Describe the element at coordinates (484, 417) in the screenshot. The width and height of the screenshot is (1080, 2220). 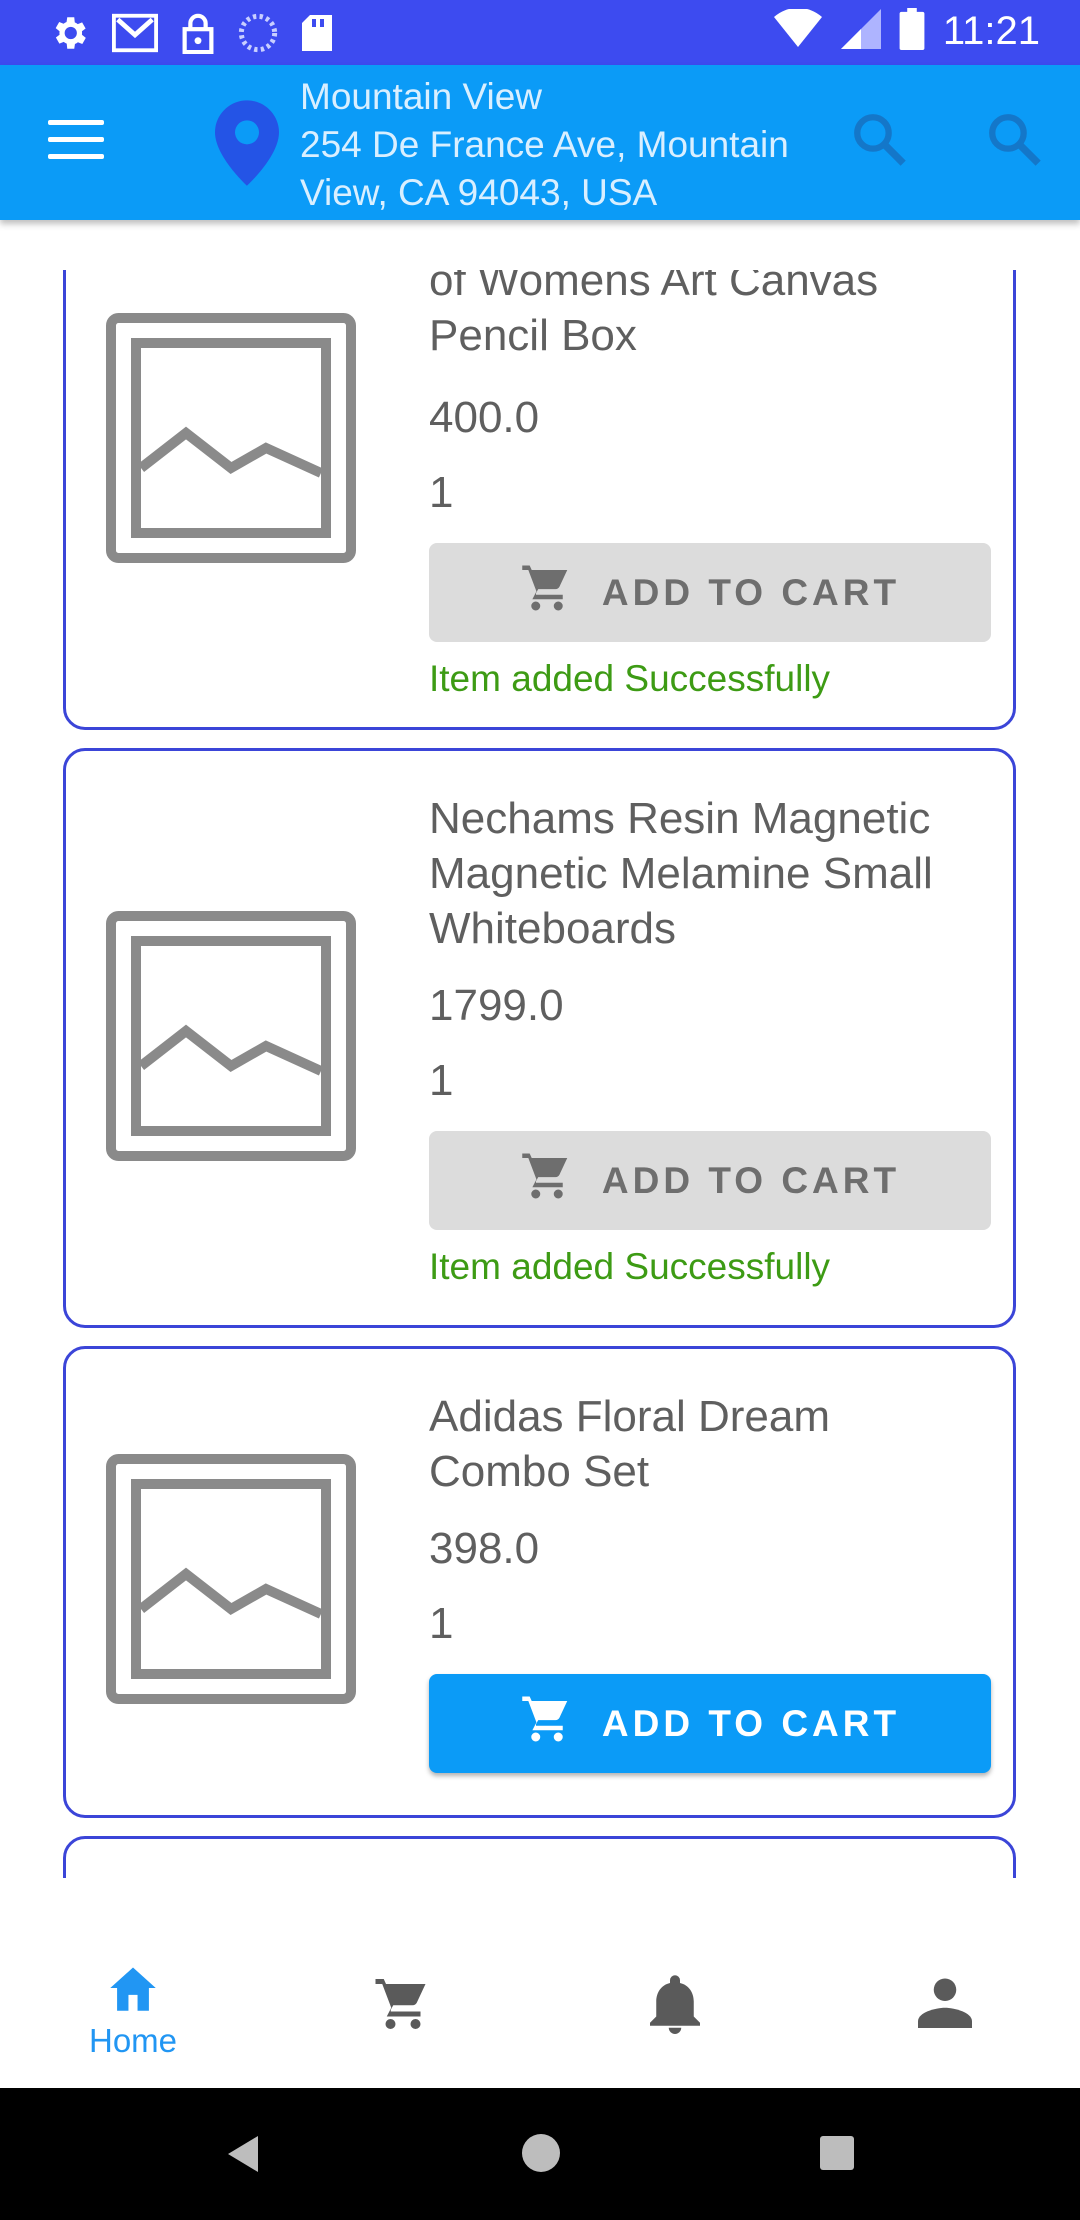
I see `product-price: 400.0` at that location.